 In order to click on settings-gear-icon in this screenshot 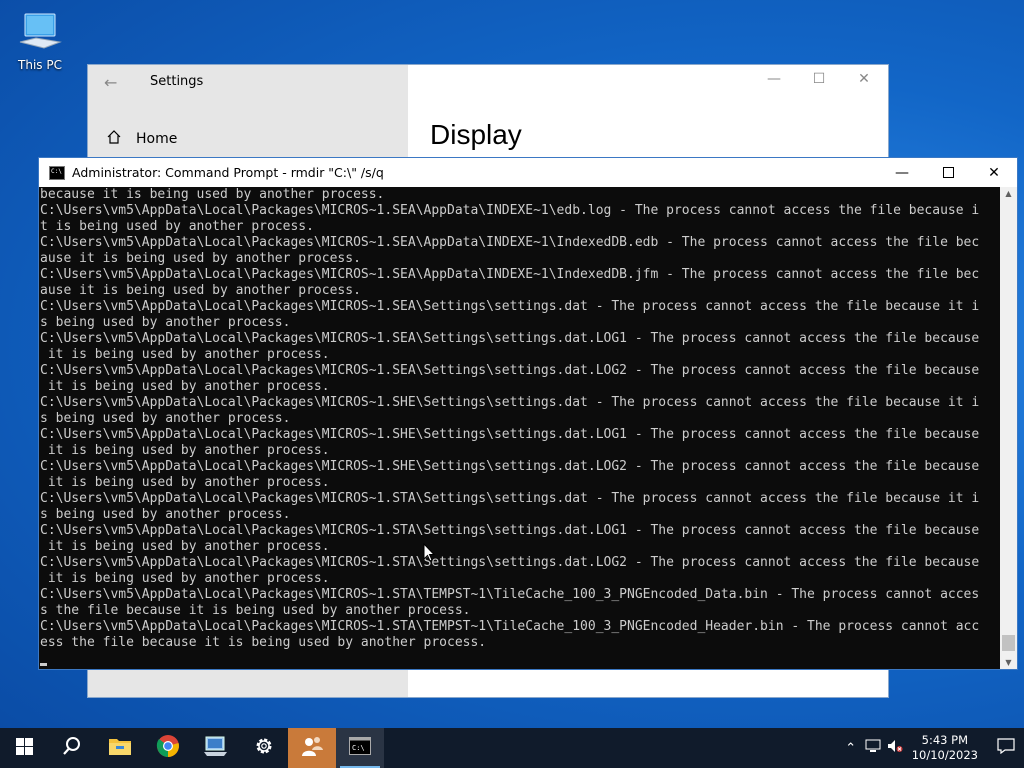, I will do `click(264, 748)`.